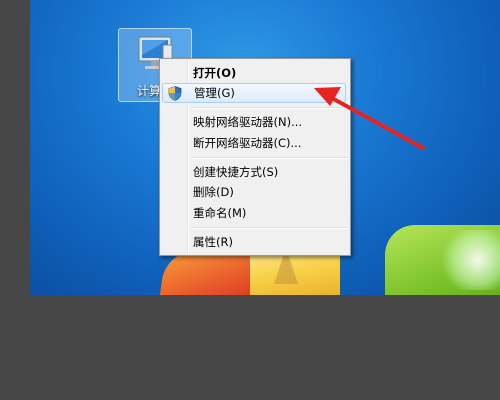  I want to click on red-arrow-annotation, so click(369, 118).